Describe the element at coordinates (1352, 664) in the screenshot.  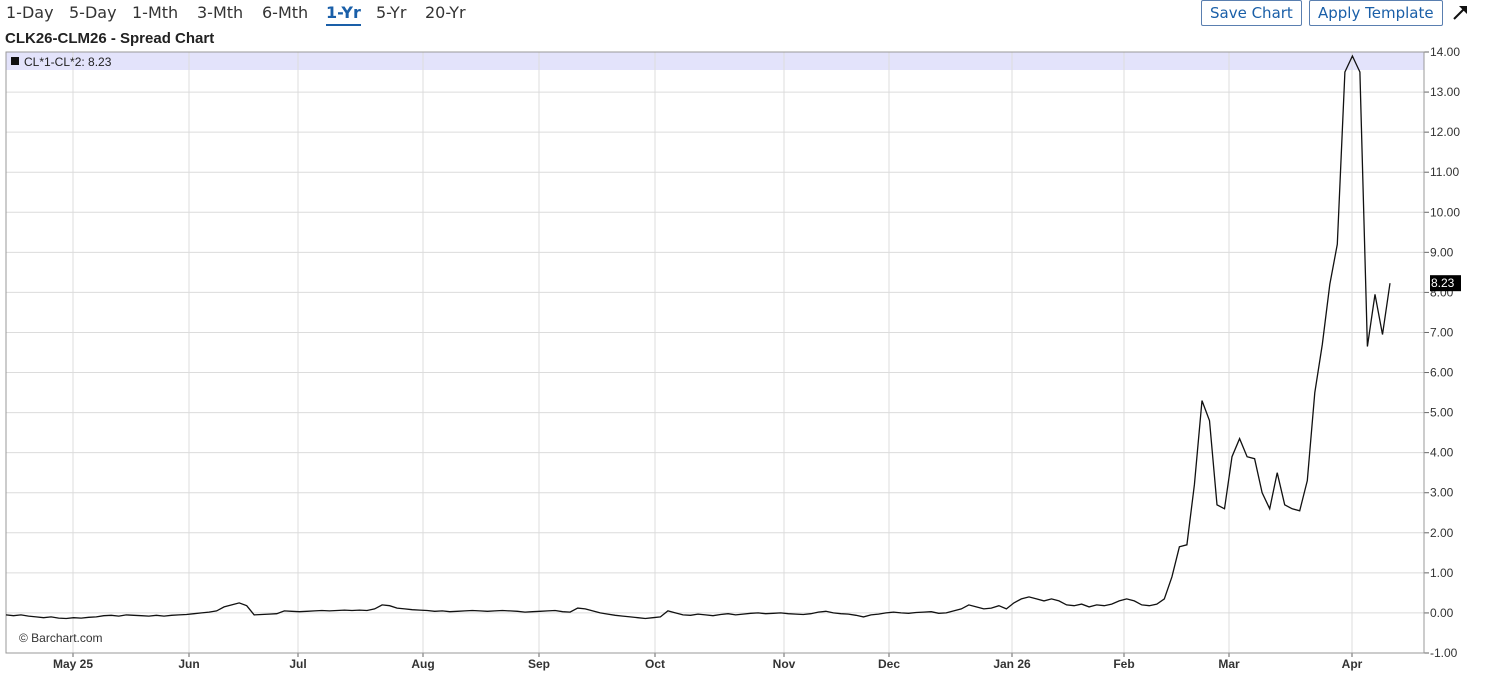
I see `x-tick-label: Apr` at that location.